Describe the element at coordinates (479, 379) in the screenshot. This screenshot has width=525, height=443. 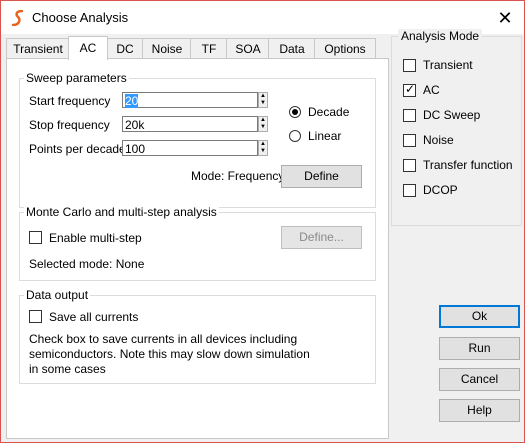
I see `cancel-button: Cancel` at that location.